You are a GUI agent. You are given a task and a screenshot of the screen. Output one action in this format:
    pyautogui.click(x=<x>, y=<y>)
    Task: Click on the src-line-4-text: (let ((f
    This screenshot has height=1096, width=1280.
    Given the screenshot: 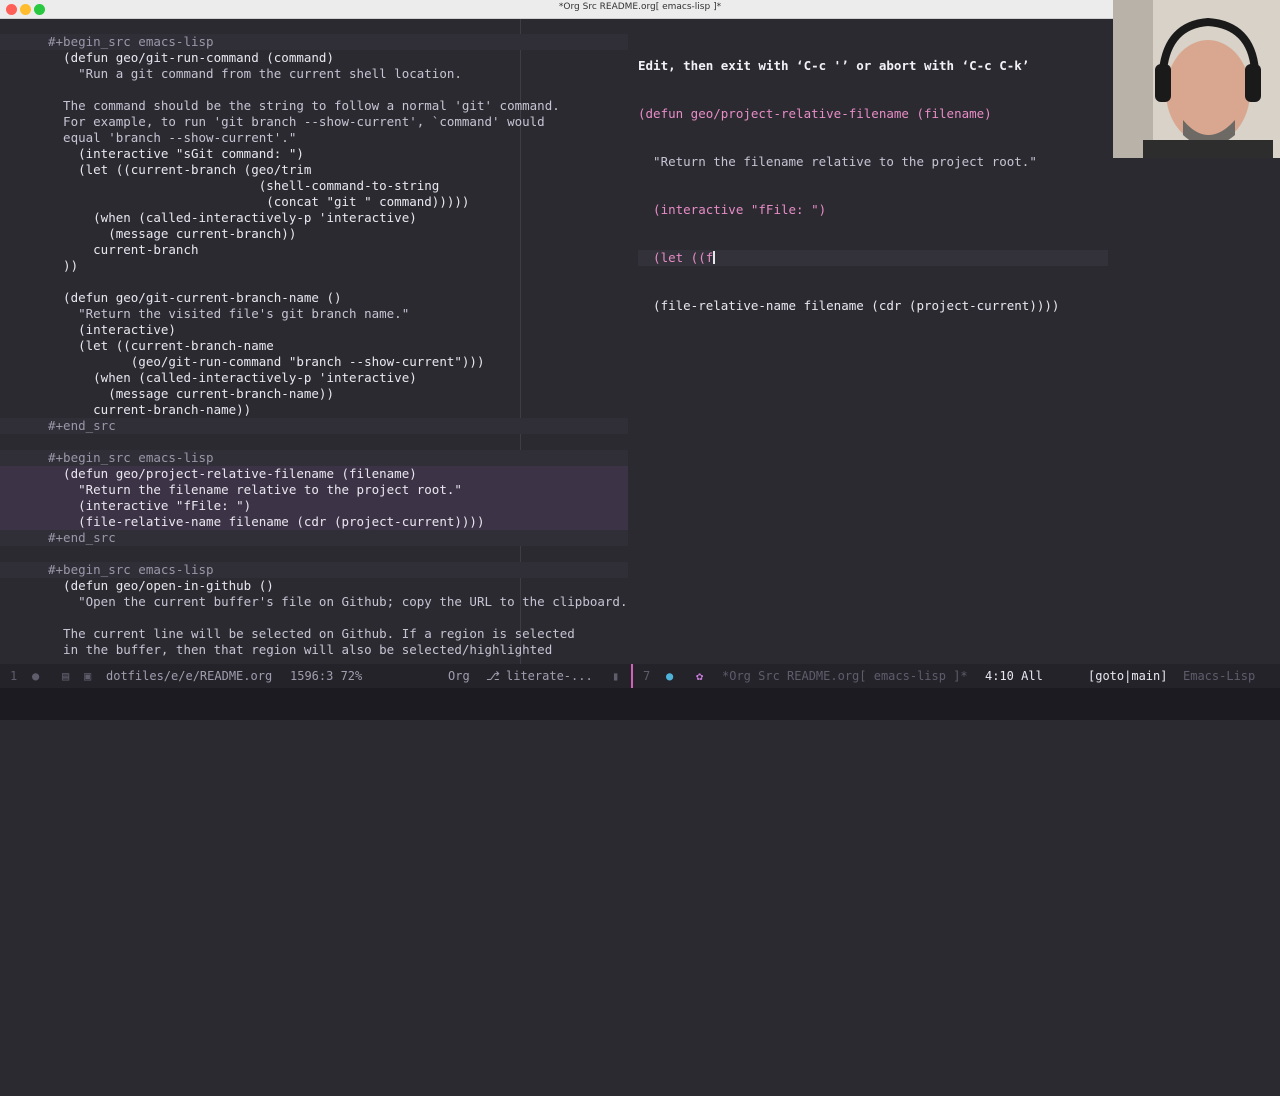 What is the action you would take?
    pyautogui.click(x=676, y=257)
    